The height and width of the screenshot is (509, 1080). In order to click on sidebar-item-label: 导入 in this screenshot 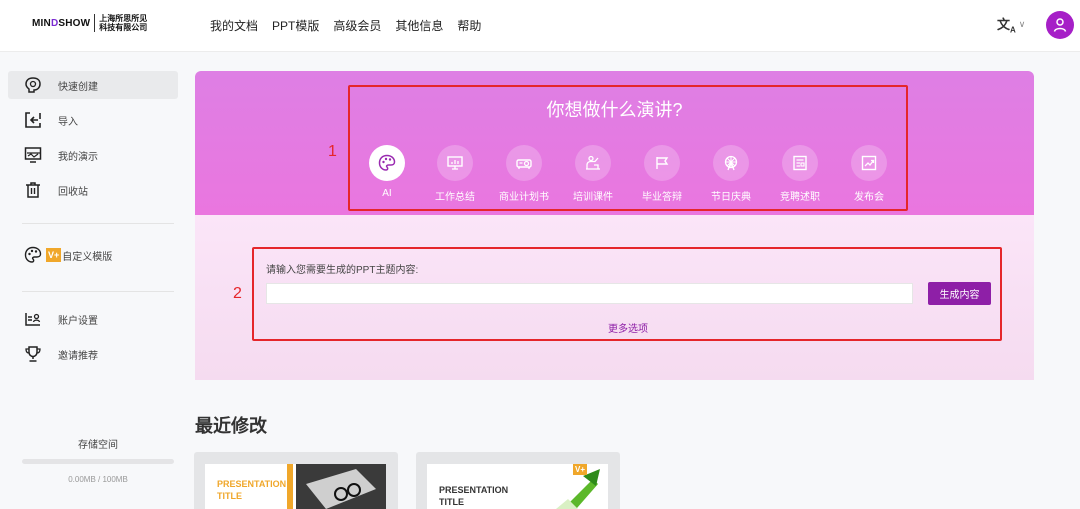, I will do `click(68, 122)`.